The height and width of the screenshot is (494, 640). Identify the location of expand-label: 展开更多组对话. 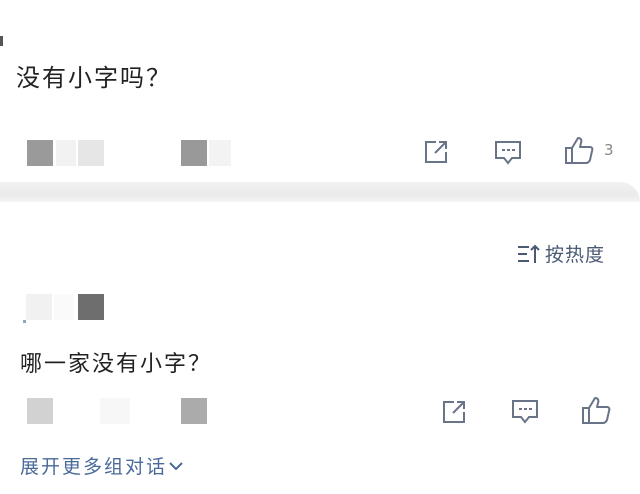
(94, 467).